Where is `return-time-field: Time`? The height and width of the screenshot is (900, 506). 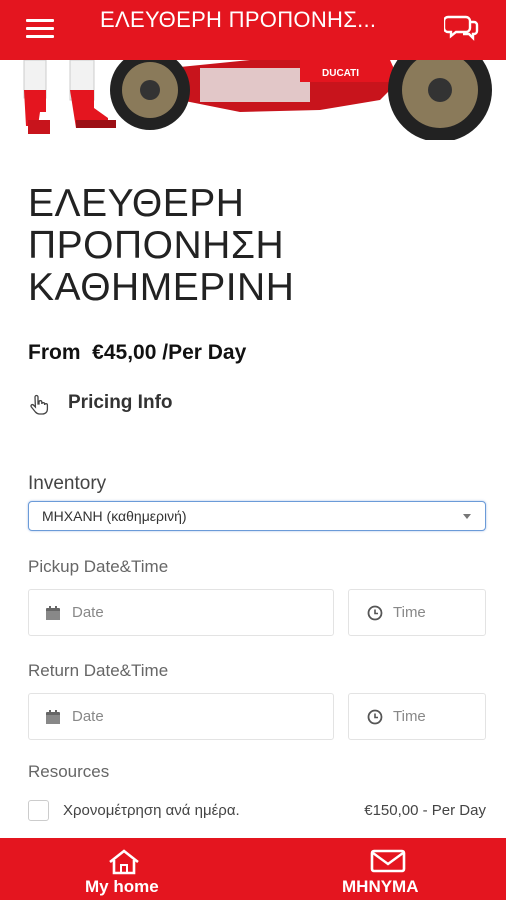
return-time-field: Time is located at coordinates (417, 716).